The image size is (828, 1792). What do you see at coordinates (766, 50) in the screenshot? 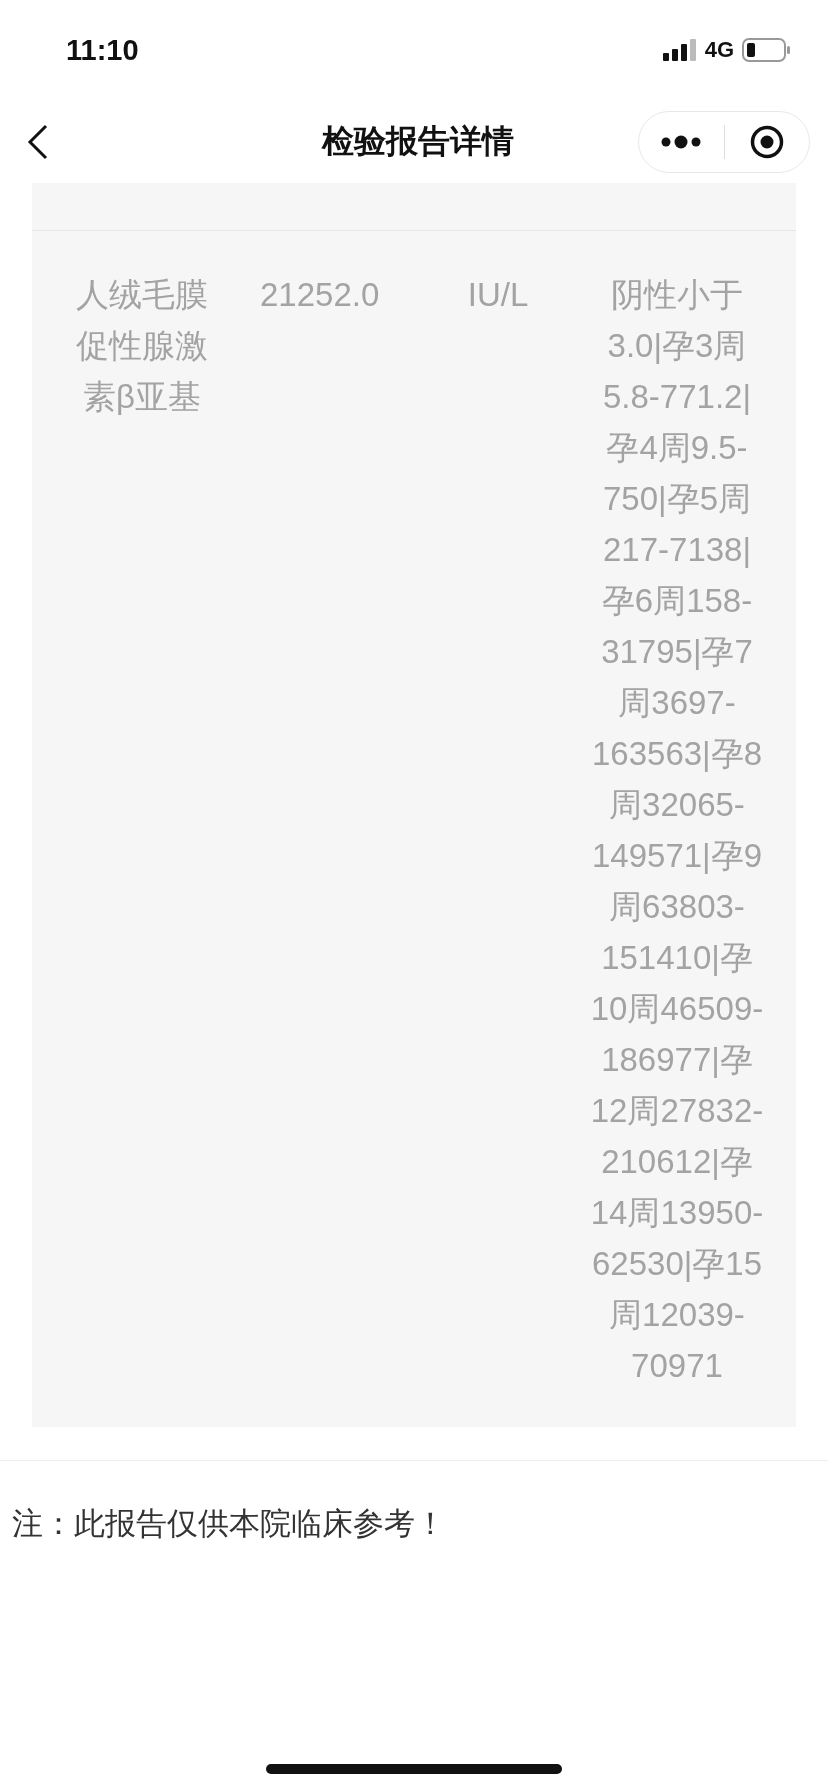
I see `battery-icon` at bounding box center [766, 50].